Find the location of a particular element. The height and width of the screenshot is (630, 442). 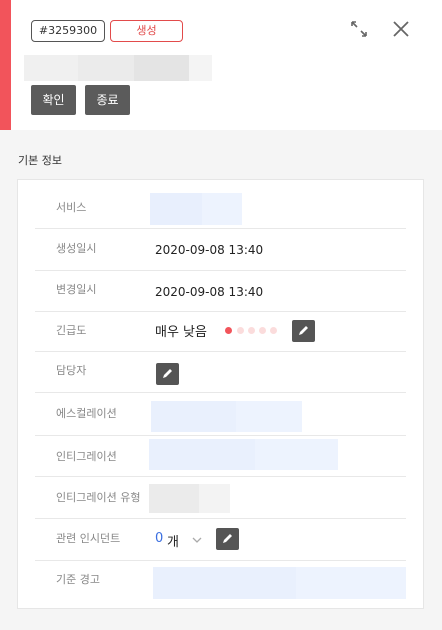

field-row-integration: 인티그레이션 is located at coordinates (220, 456).